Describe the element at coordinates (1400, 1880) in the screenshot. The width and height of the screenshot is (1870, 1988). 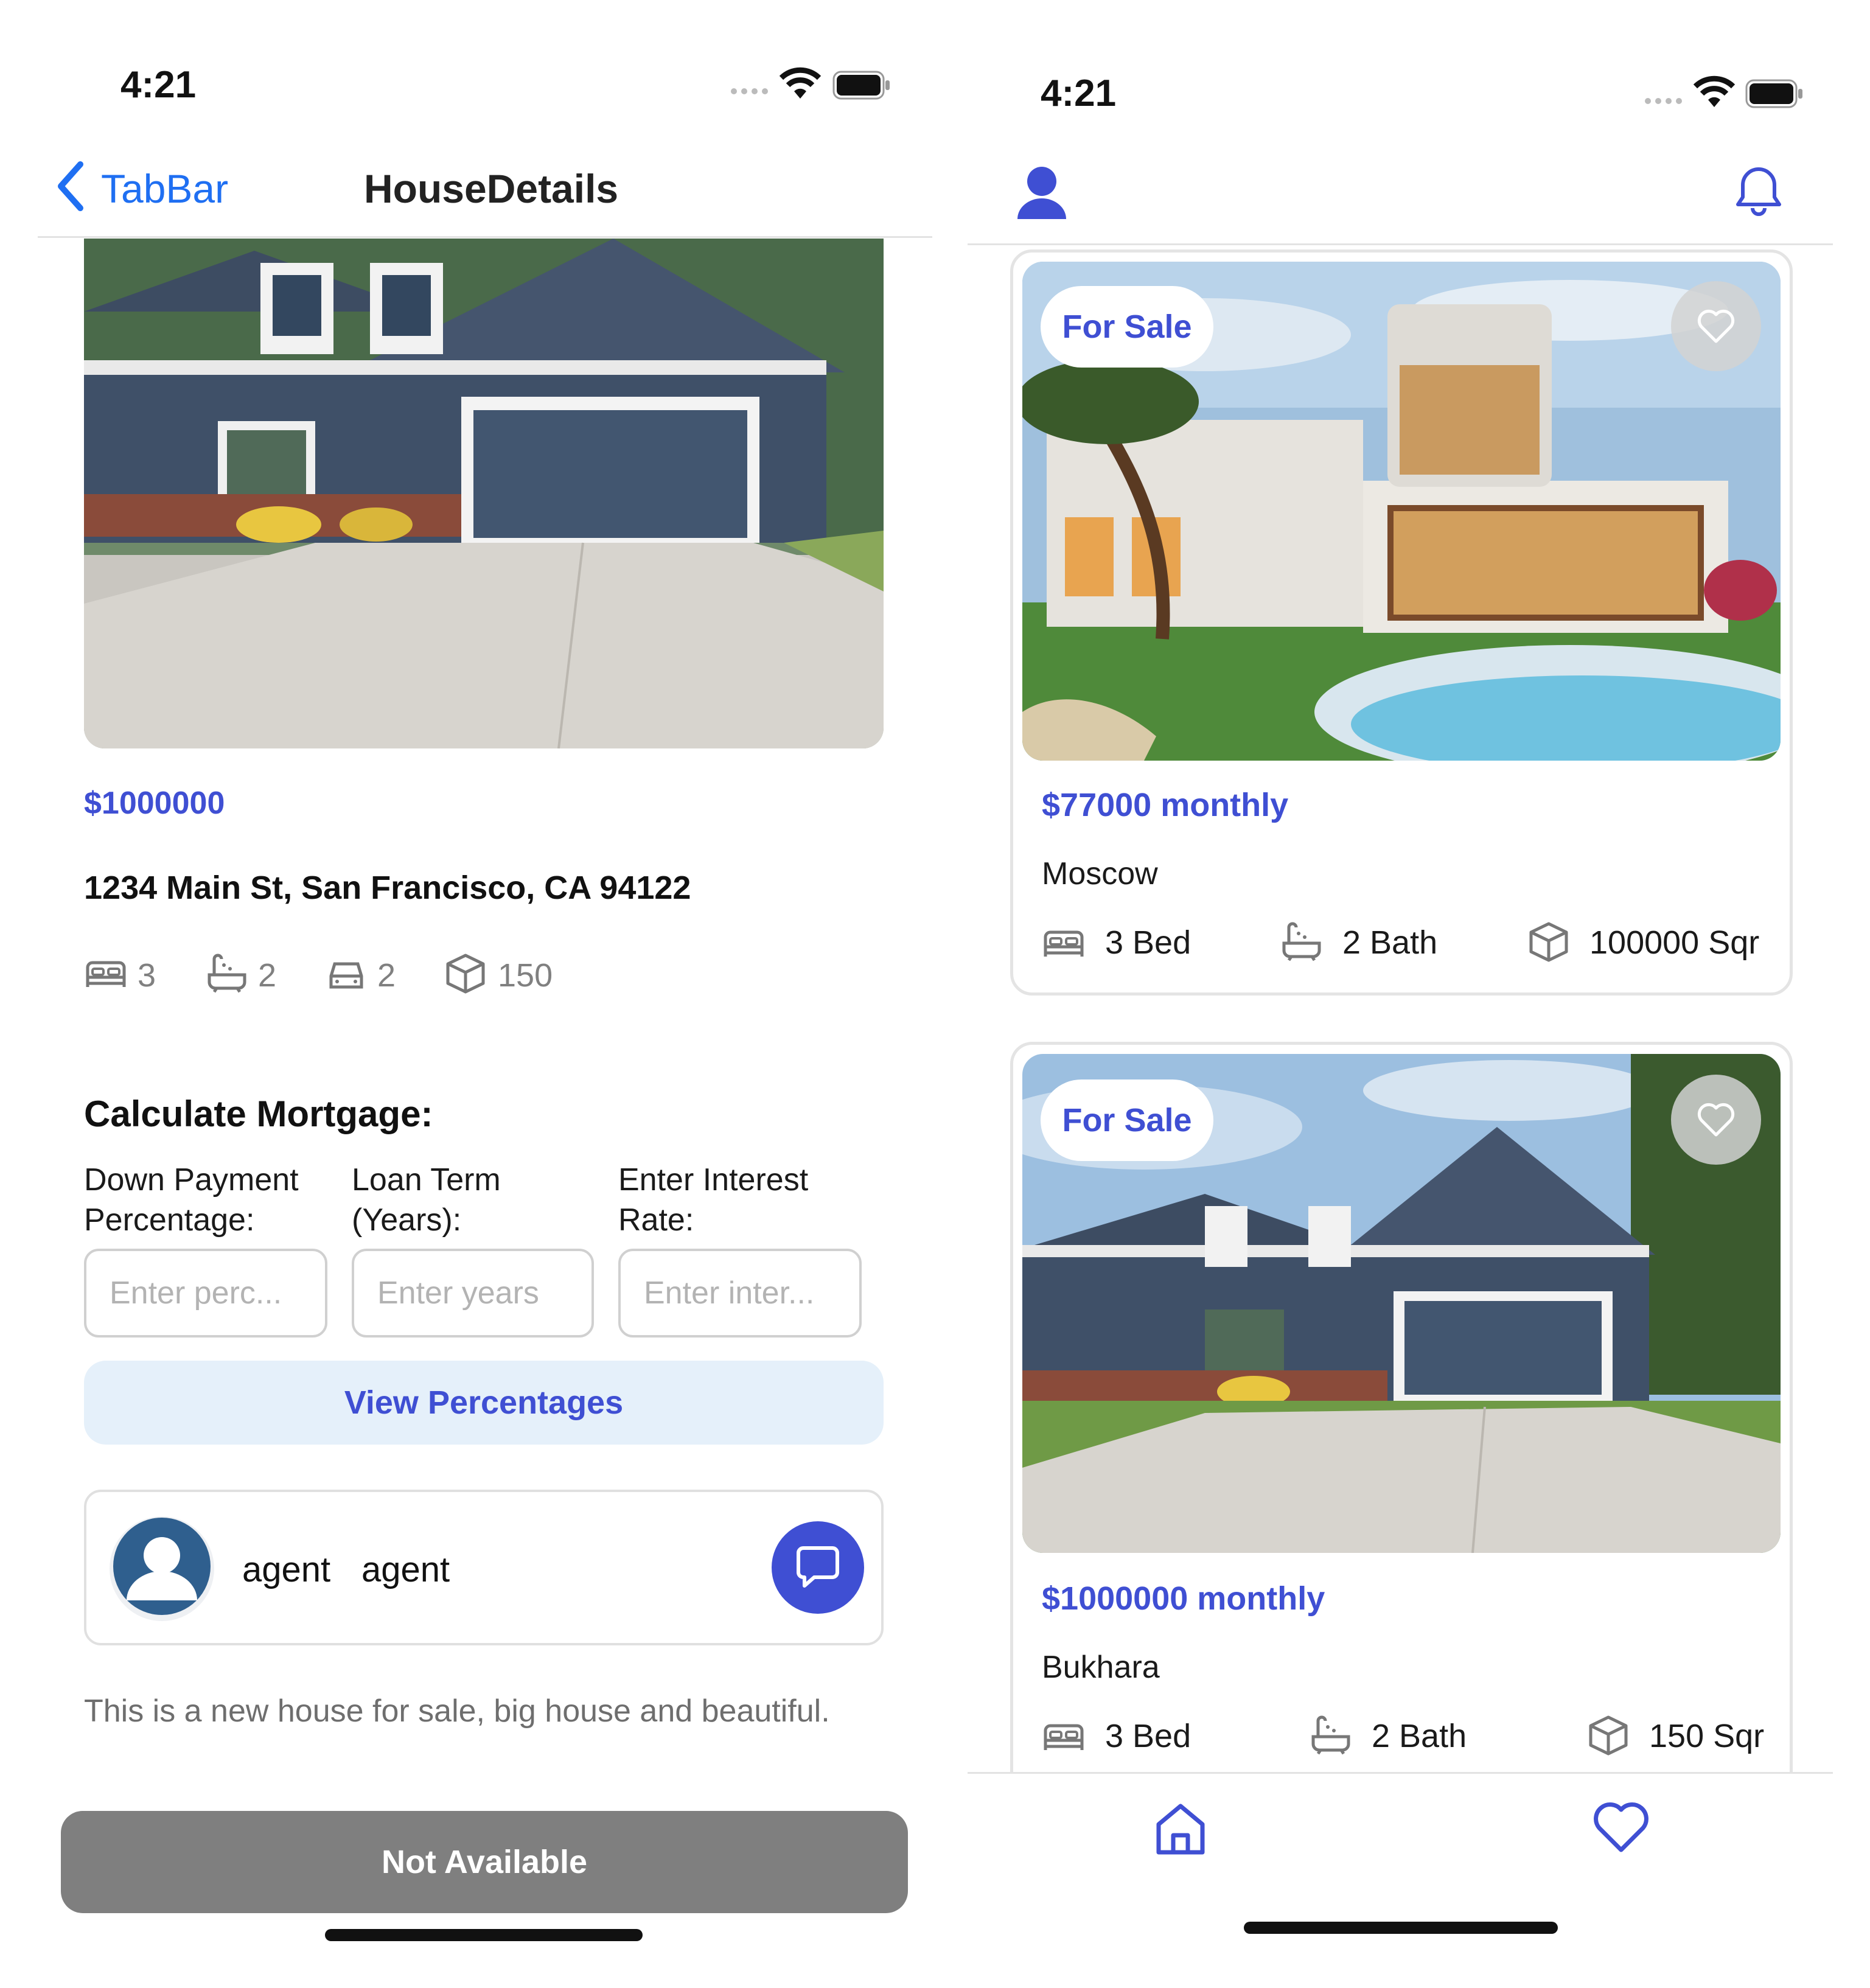
I see `tab-bar` at that location.